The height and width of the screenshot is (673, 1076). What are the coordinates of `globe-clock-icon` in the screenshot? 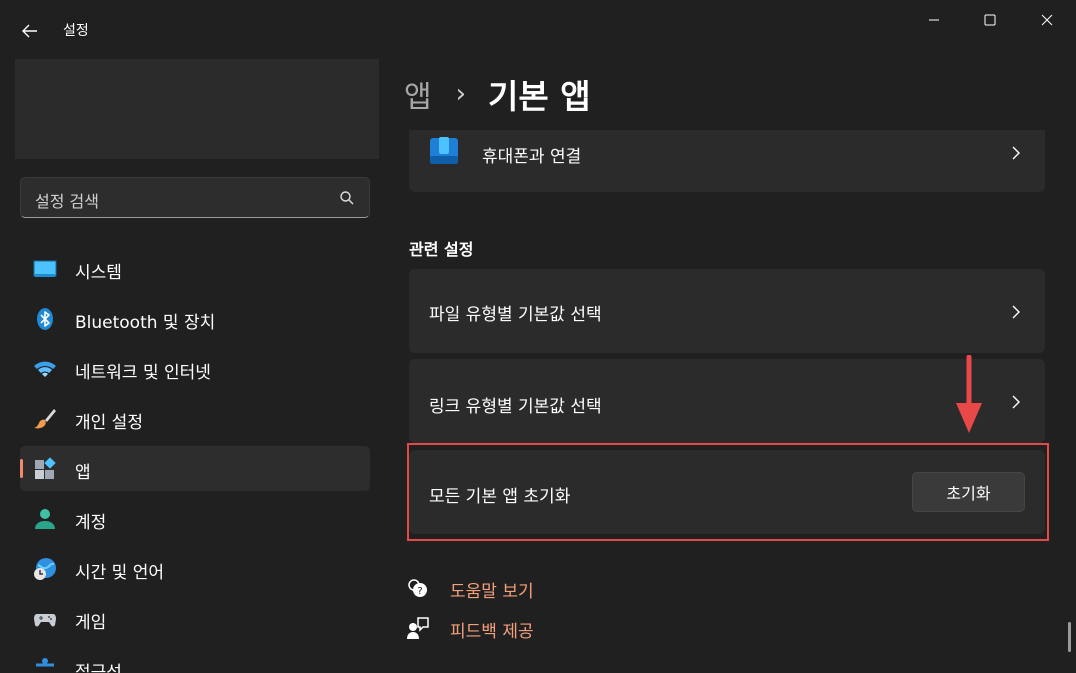 It's located at (45, 569).